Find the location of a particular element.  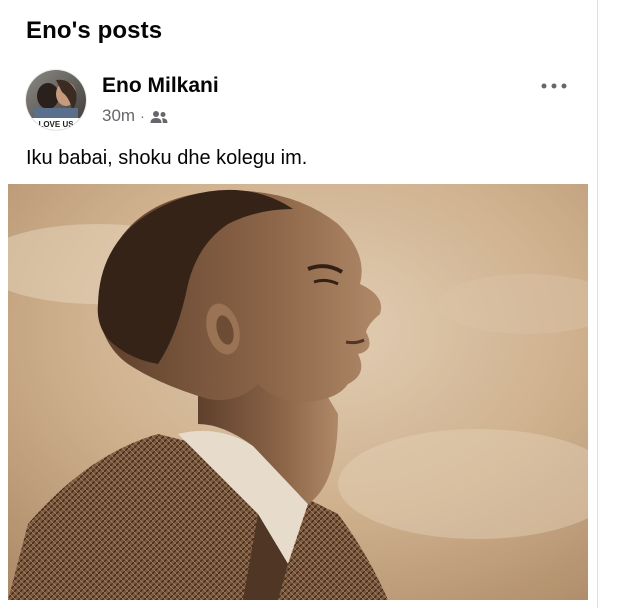

post-header: LOVE US Eno Milkani 30m · is located at coordinates (301, 100).